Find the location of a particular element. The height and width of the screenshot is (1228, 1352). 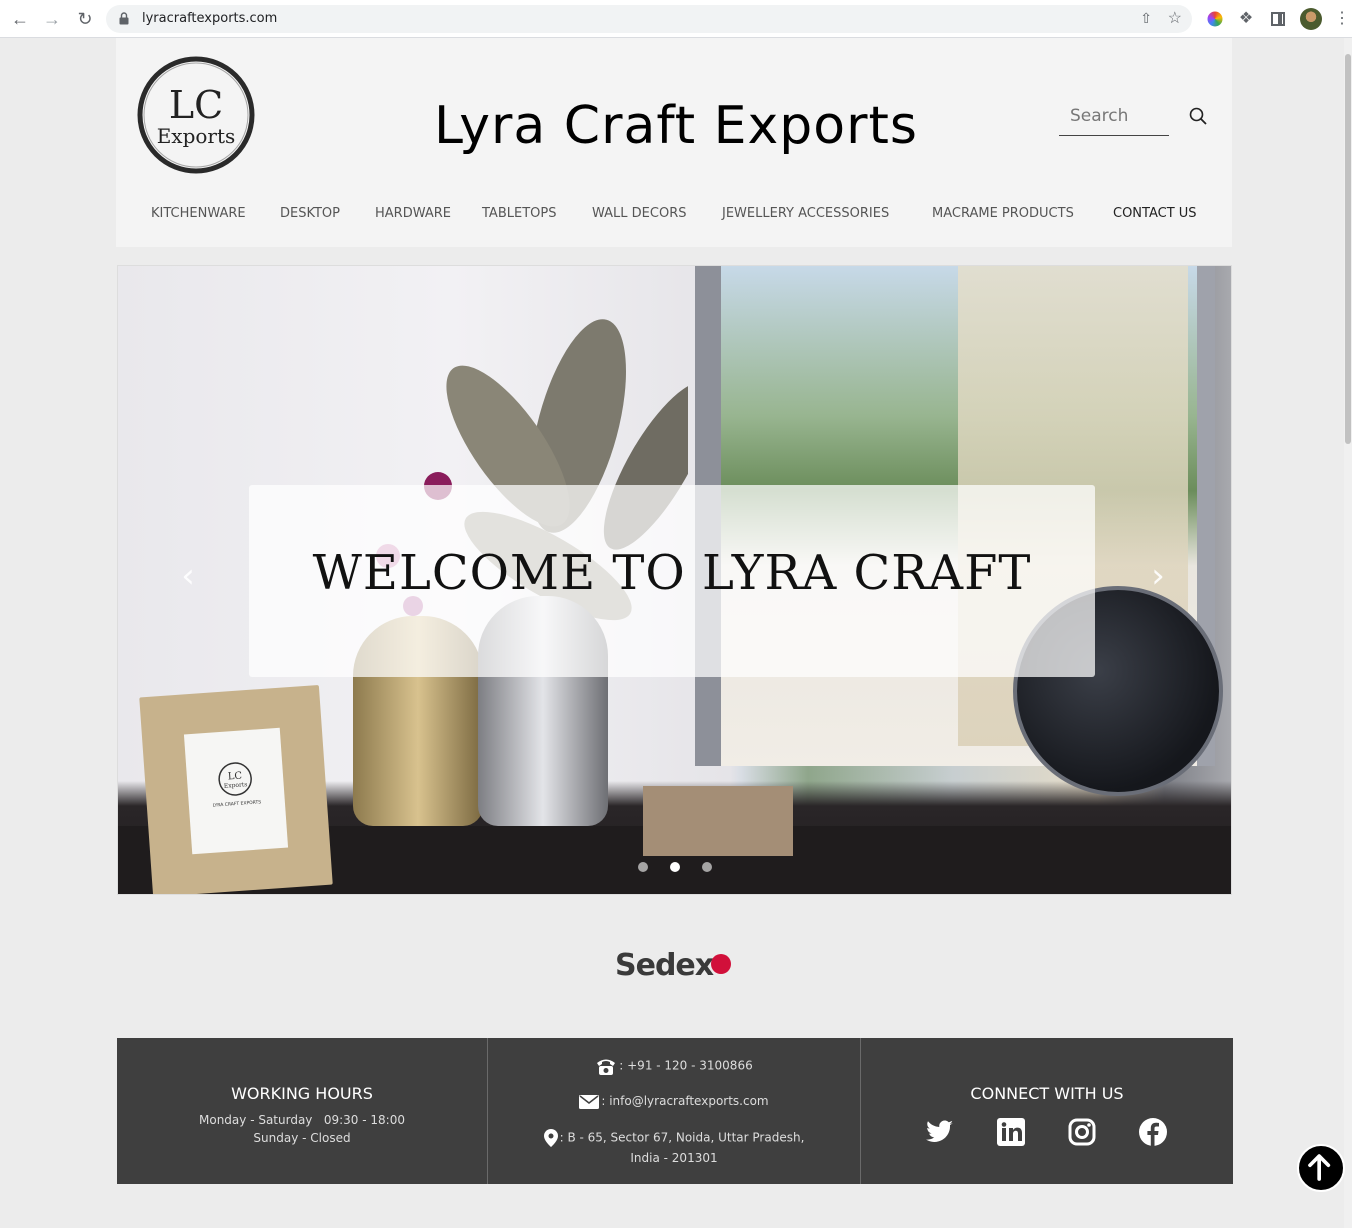

photo-frame-image: LC Exports LYRA CRAFT EXPORTS is located at coordinates (236, 789).